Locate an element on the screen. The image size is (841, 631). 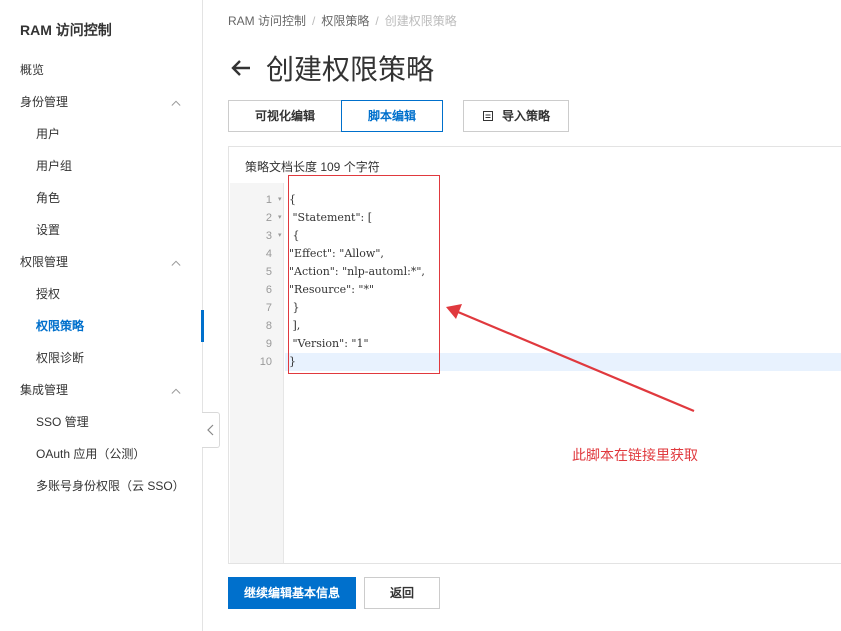
sidebar-item-9: 权限诊断 is located at coordinates (101, 358).